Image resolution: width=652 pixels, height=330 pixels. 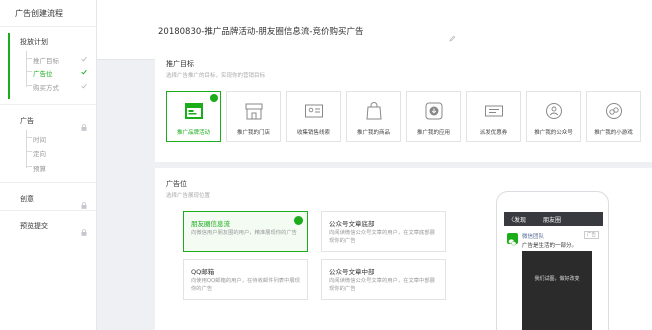 I want to click on preview-ad-text: 广告是生活的一部分。, so click(x=550, y=246).